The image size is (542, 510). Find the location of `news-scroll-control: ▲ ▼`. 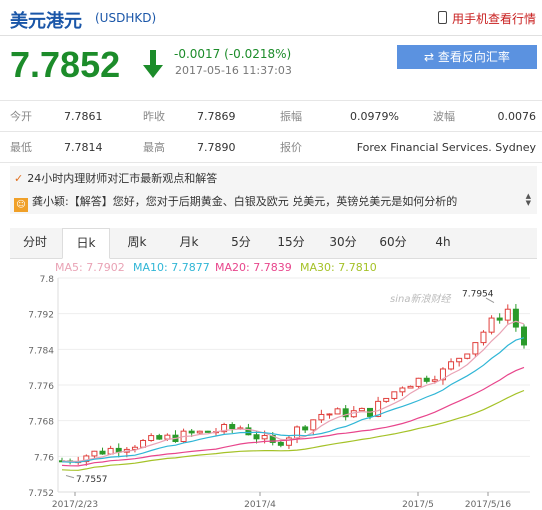

news-scroll-control: ▲ ▼ is located at coordinates (528, 200).